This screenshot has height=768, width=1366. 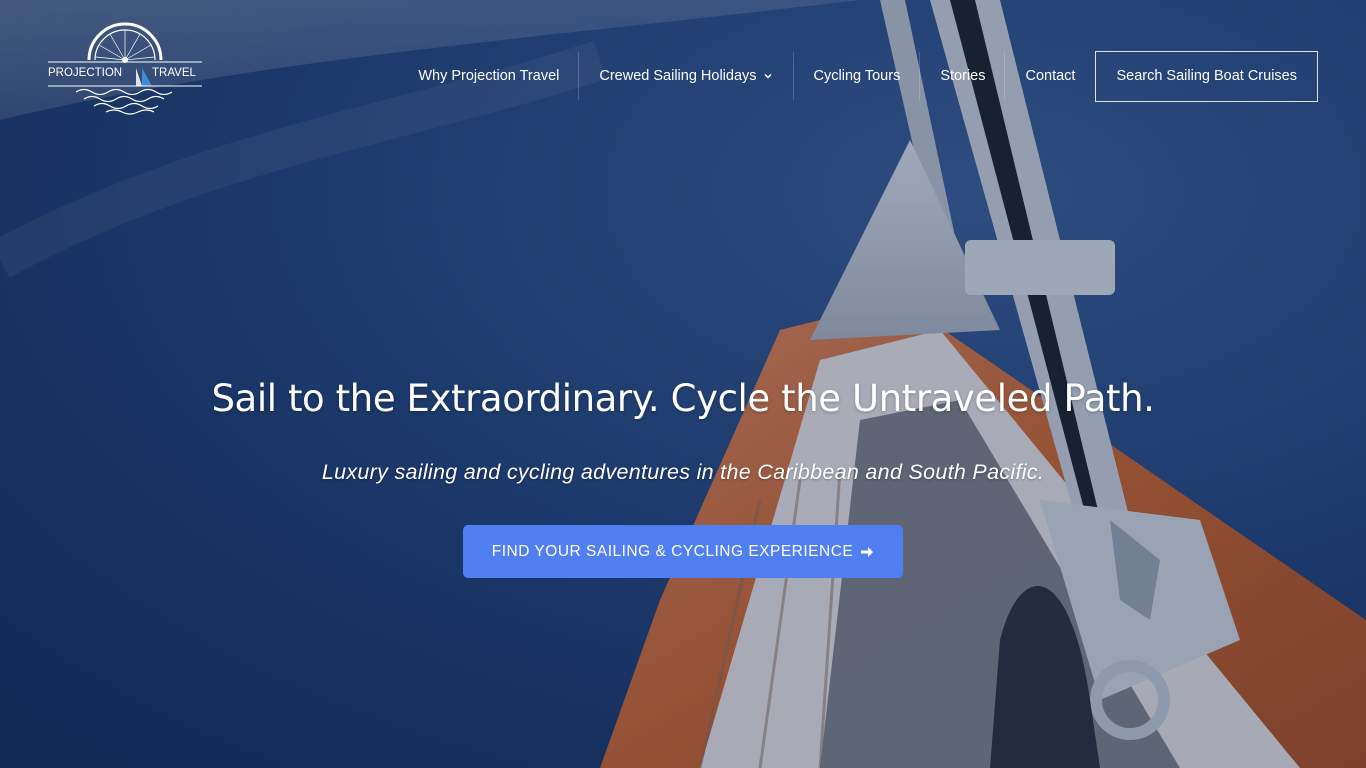 What do you see at coordinates (768, 76) in the screenshot?
I see `chevron-down-icon` at bounding box center [768, 76].